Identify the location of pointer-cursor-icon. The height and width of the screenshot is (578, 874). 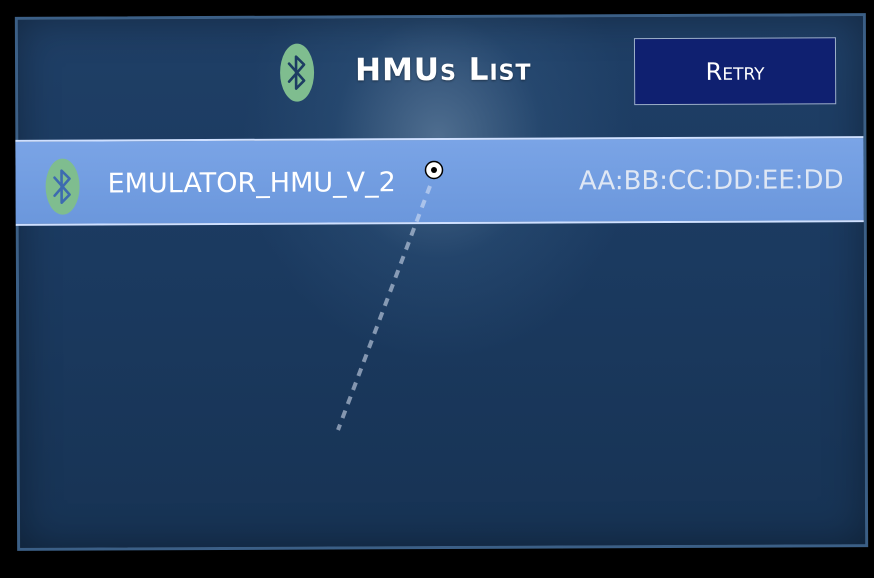
(434, 170).